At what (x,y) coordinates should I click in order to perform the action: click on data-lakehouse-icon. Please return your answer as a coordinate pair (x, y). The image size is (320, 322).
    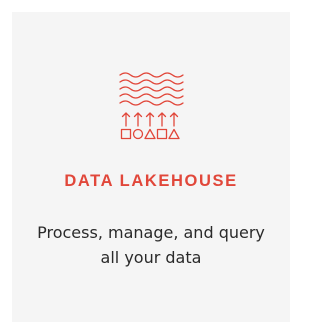
    Looking at the image, I should click on (151, 106).